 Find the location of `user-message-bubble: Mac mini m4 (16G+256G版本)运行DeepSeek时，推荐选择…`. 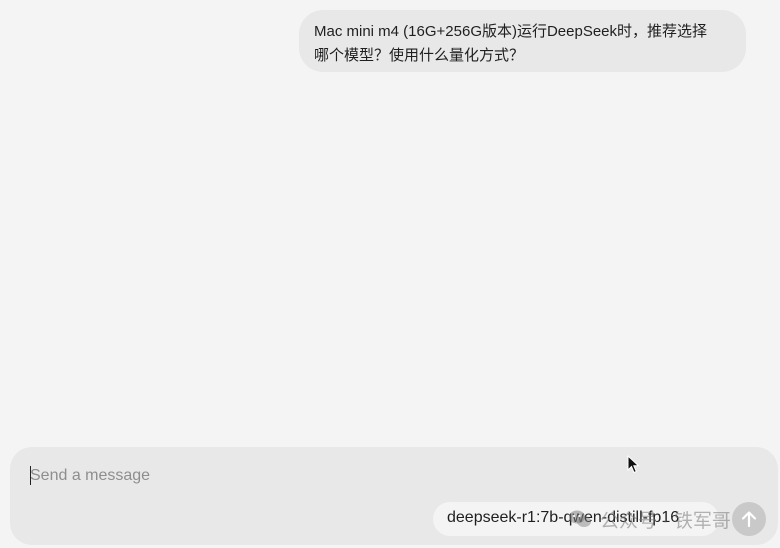

user-message-bubble: Mac mini m4 (16G+256G版本)运行DeepSeek时，推荐选择… is located at coordinates (522, 41).